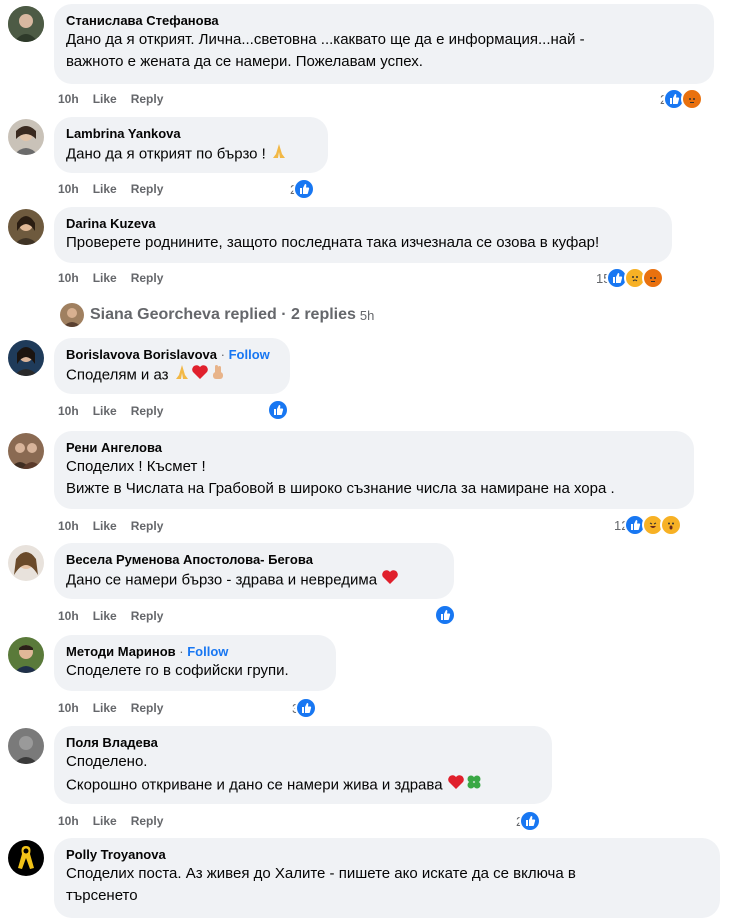 The height and width of the screenshot is (918, 729). Describe the element at coordinates (254, 559) in the screenshot. I see `commenter-name: Весела Руменова Апостолова- Бегова` at that location.